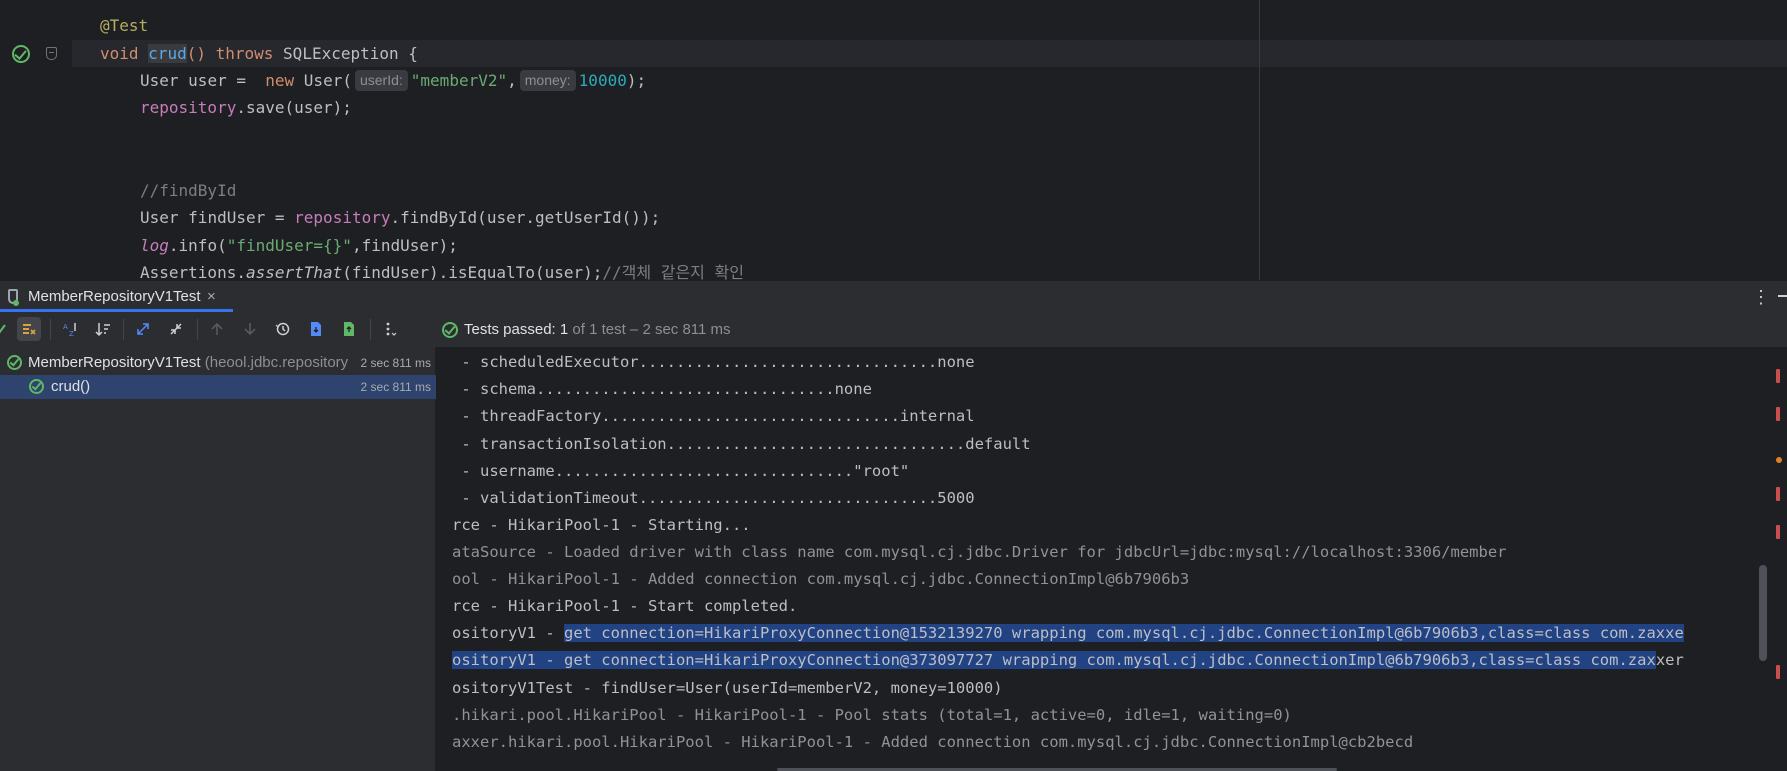  I want to click on variable-name: findUser, so click(227, 217).